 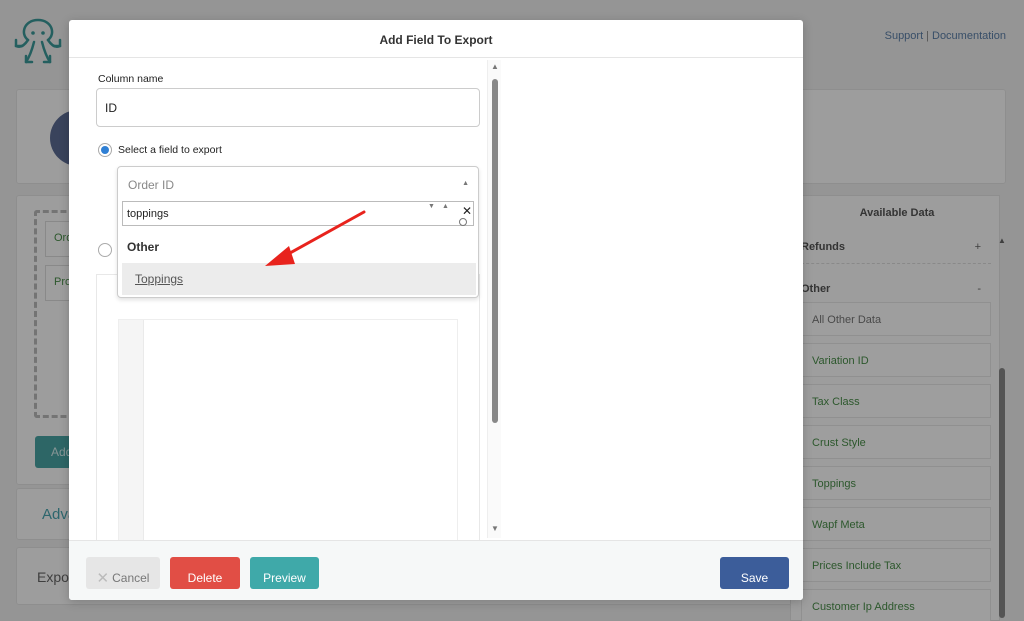 I want to click on modal-footer: ✕ Cancel Delete Preview Save, so click(x=436, y=570).